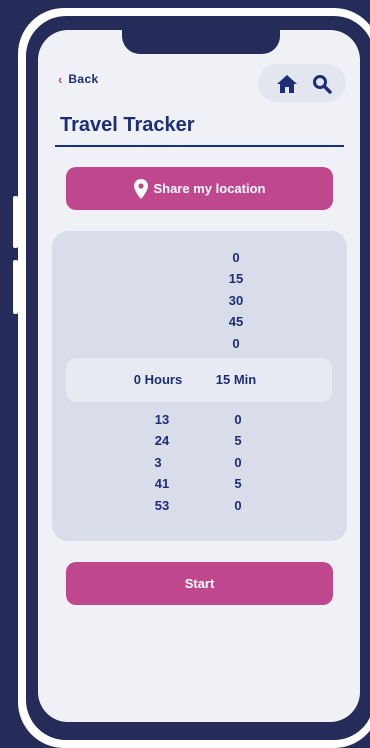 The height and width of the screenshot is (748, 370). Describe the element at coordinates (236, 379) in the screenshot. I see `selected-minutes: 15 Min` at that location.